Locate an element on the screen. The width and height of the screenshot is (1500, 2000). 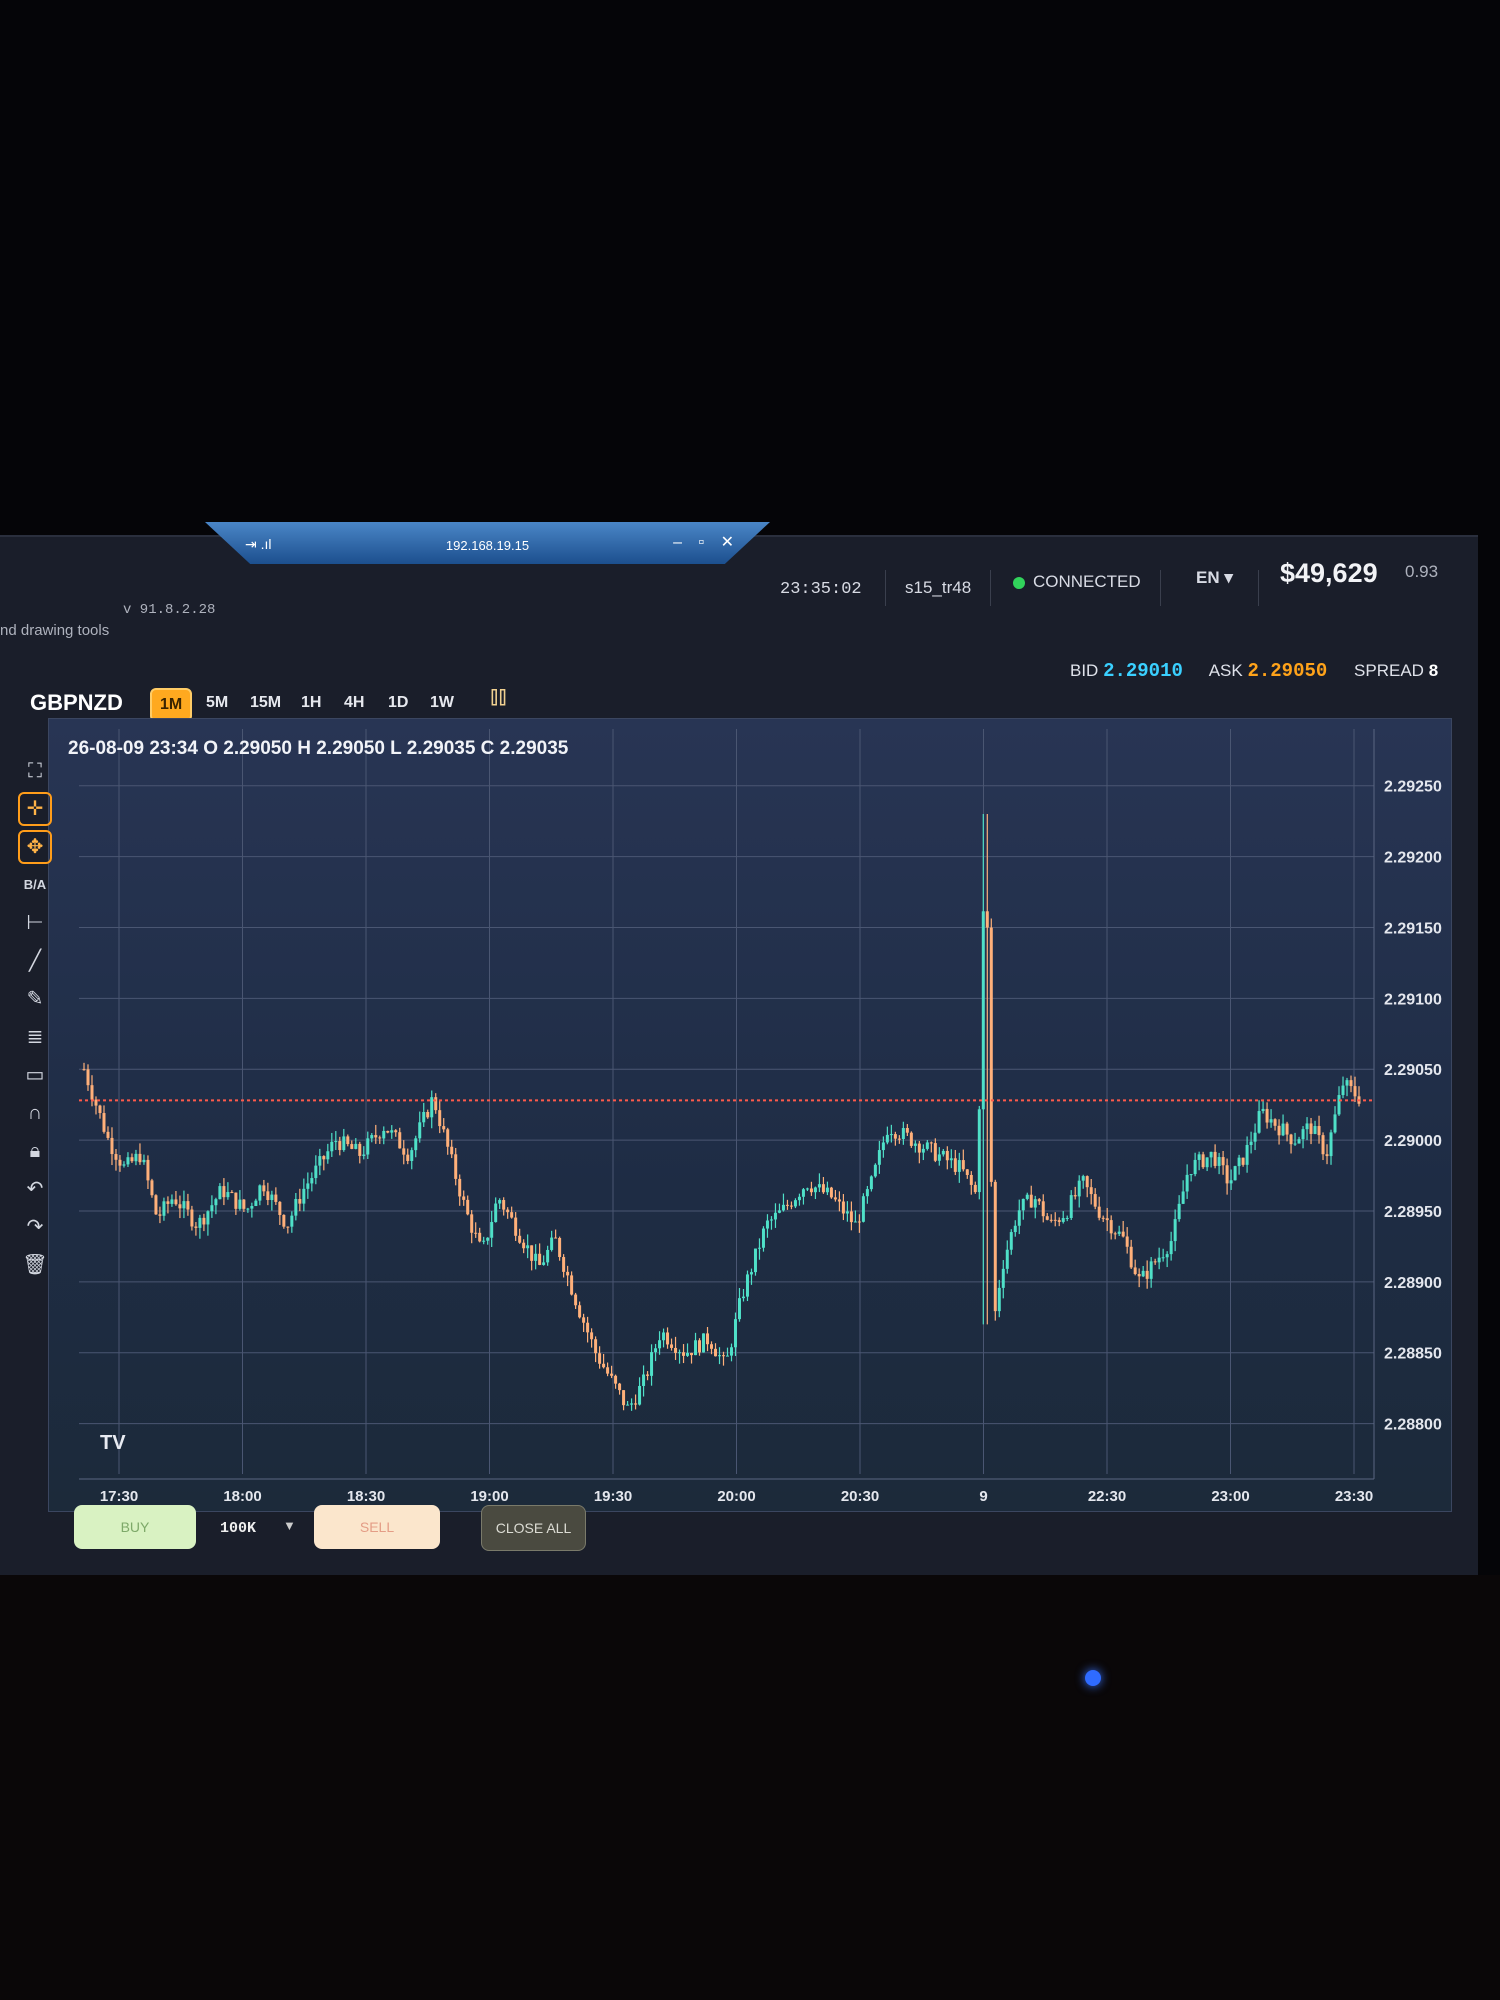
timeframe-1m: 1M is located at coordinates (171, 705).